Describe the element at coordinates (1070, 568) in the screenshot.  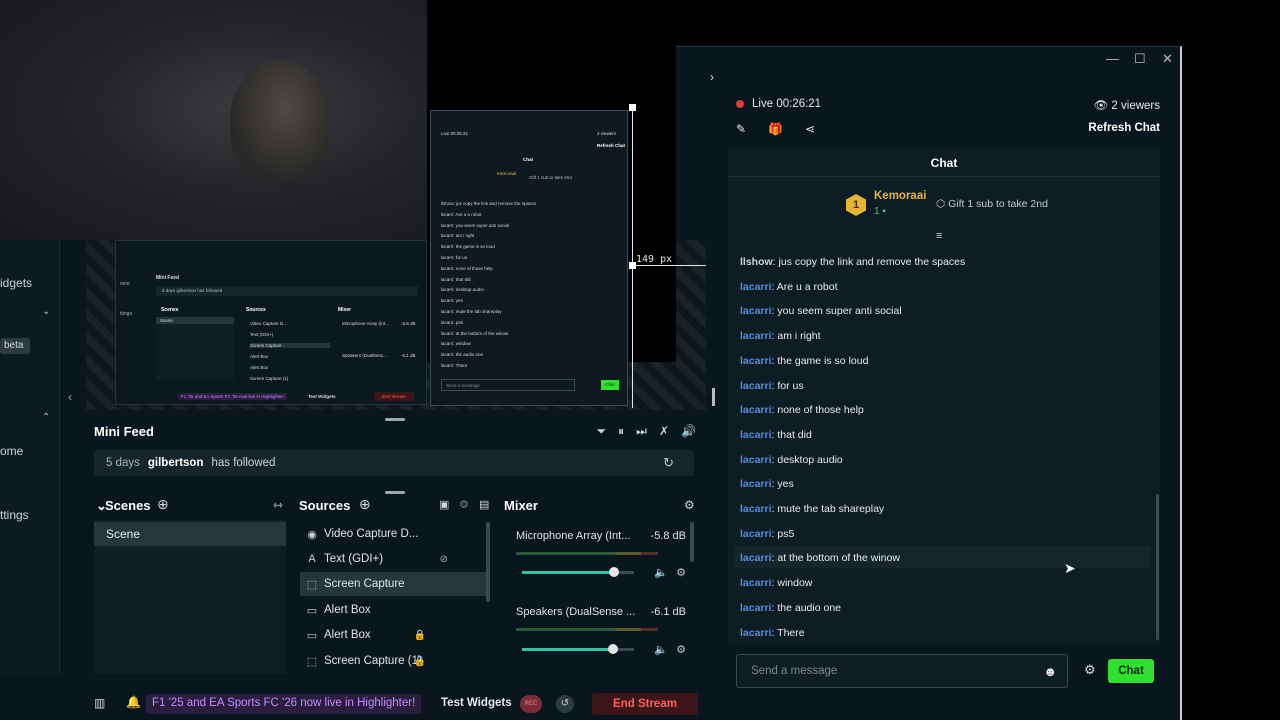
I see `mouse-cursor-icon: ➤` at that location.